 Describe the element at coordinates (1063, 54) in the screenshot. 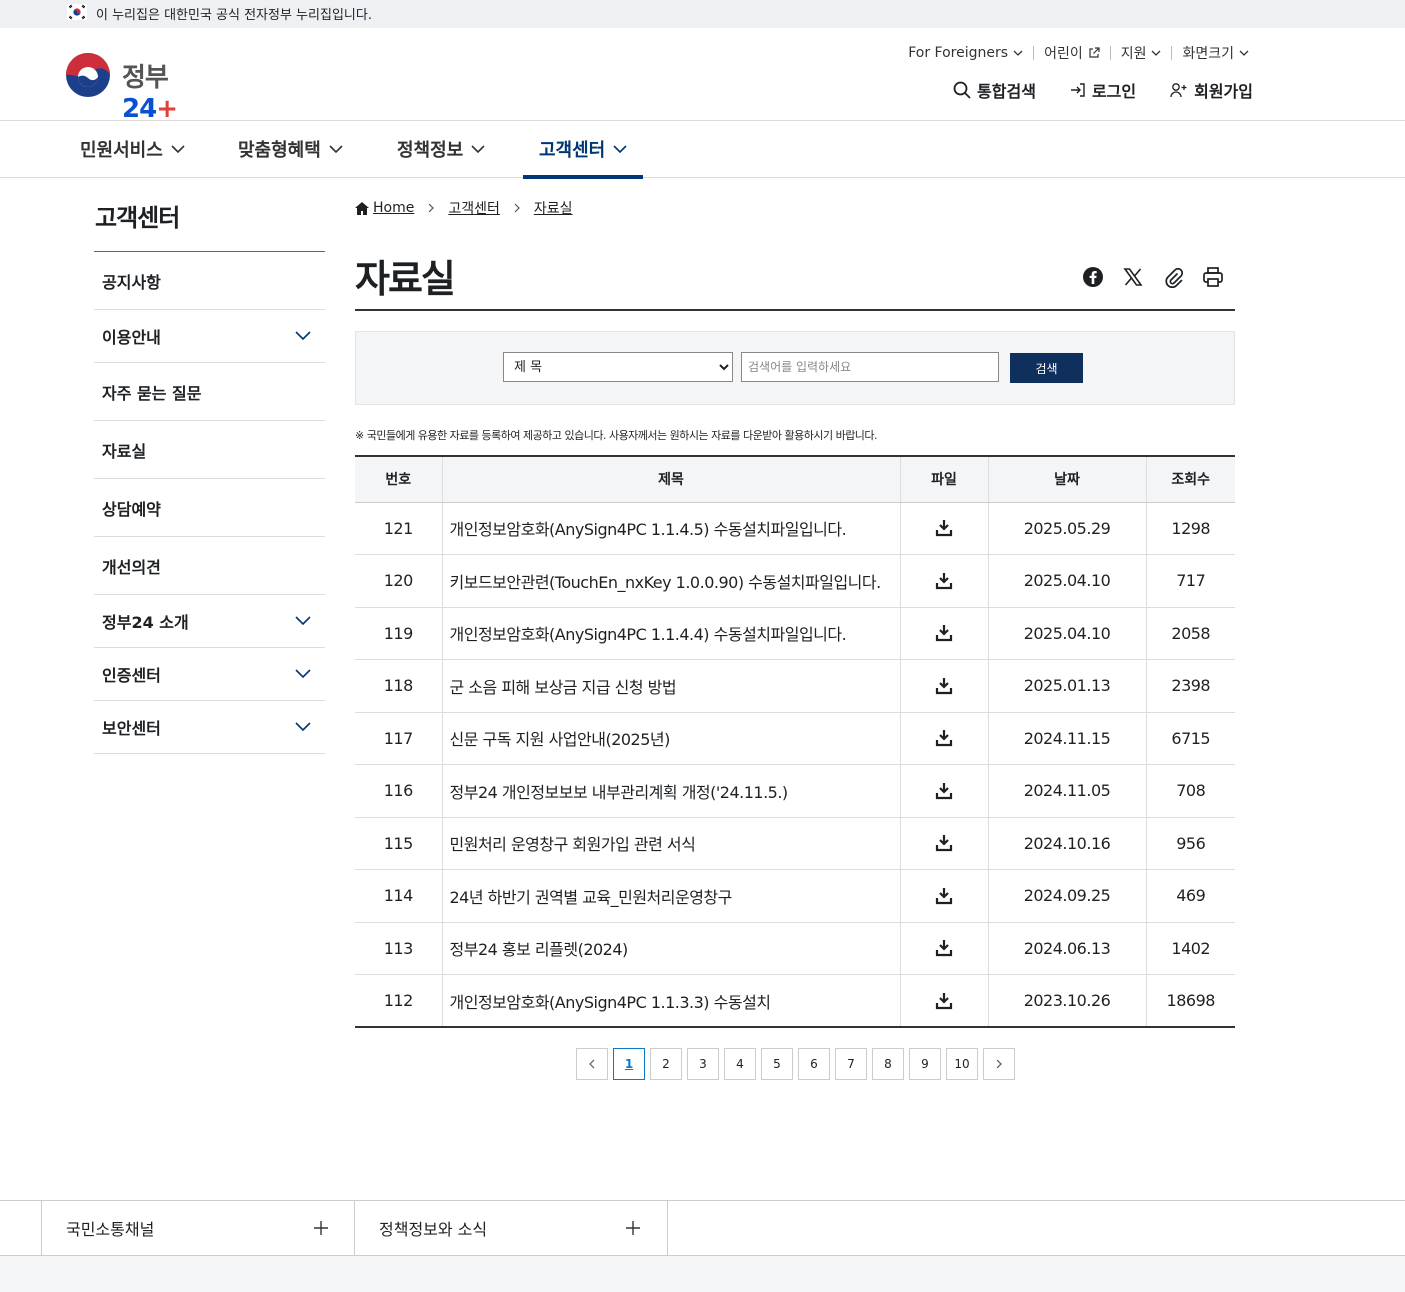

I see `kids-label: 어린이` at that location.